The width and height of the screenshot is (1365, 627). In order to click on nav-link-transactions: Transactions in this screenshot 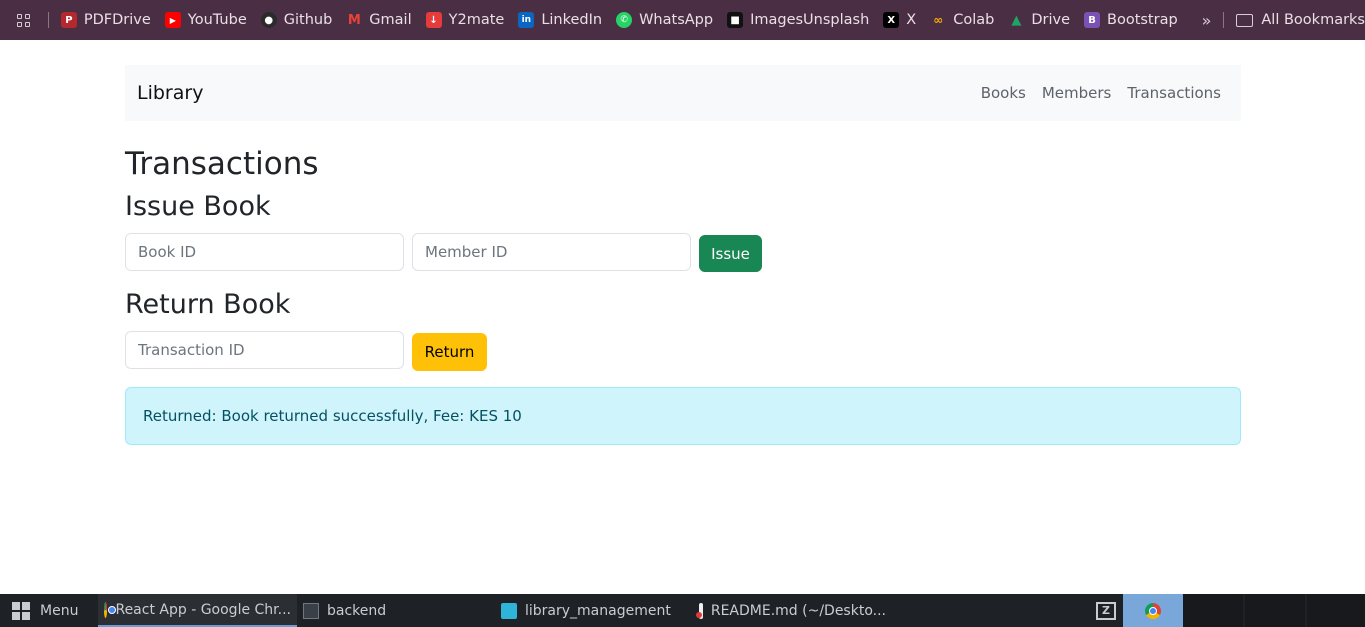, I will do `click(1174, 93)`.